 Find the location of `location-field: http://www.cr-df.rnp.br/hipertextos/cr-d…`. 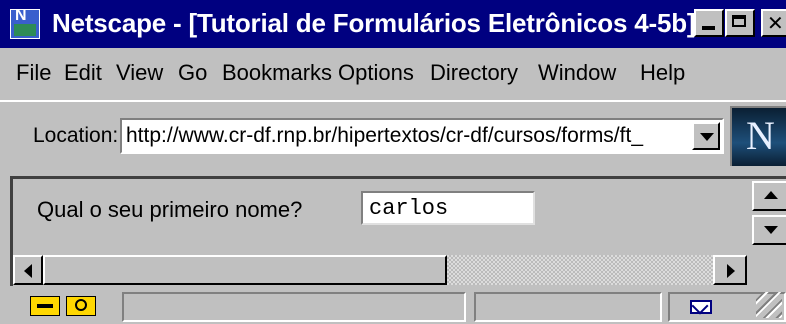

location-field: http://www.cr-df.rnp.br/hipertextos/cr-d… is located at coordinates (422, 136).